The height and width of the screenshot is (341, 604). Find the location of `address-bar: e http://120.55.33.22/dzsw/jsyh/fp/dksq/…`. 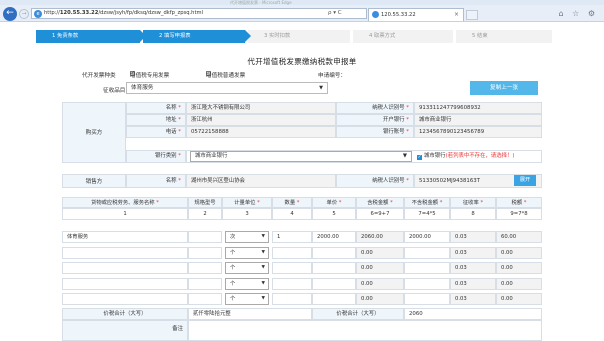

address-bar: e http://120.55.33.22/dzsw/jsyh/fp/dksq/… is located at coordinates (199, 13).